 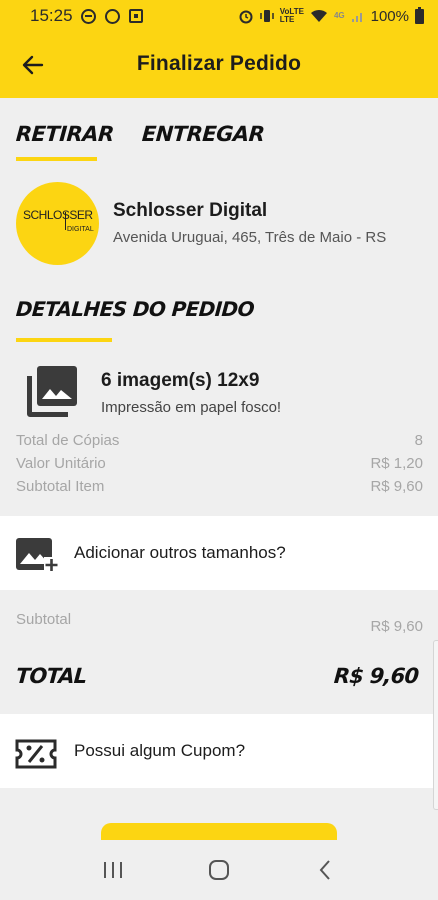 What do you see at coordinates (219, 486) in the screenshot?
I see `detail-row: Subtotal Item R$ 9,60` at bounding box center [219, 486].